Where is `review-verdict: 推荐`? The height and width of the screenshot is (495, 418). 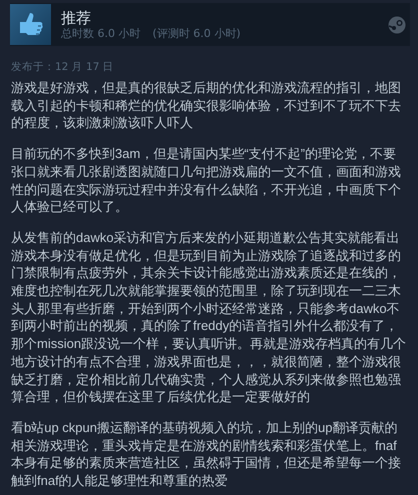
review-verdict: 推荐 is located at coordinates (76, 17).